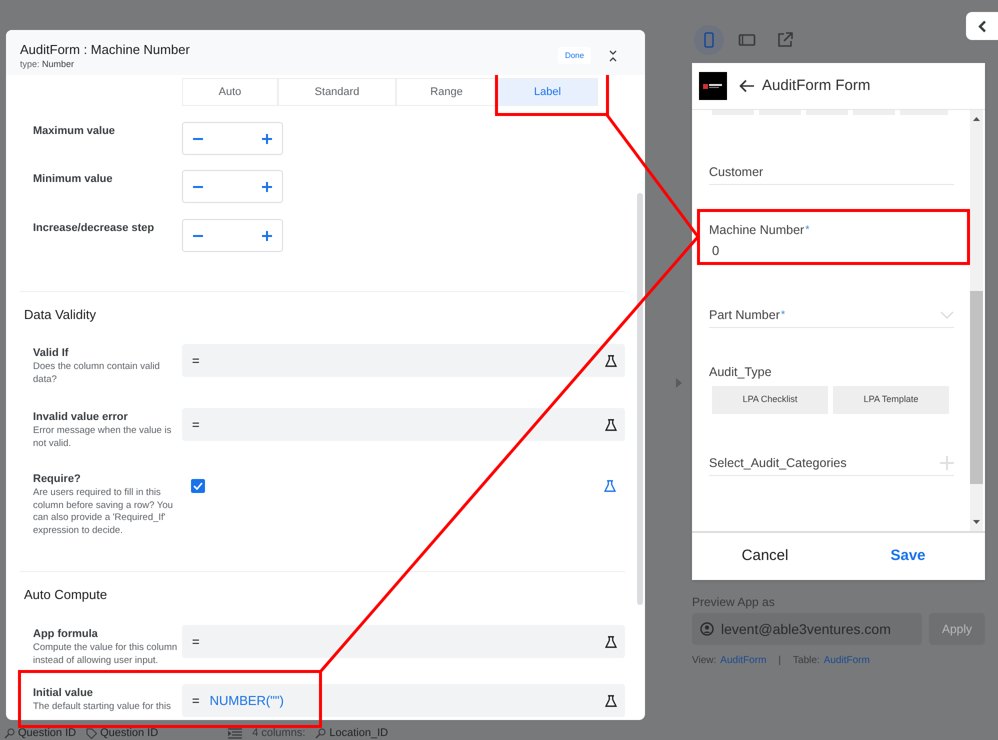 The width and height of the screenshot is (998, 740). What do you see at coordinates (61, 315) in the screenshot?
I see `section-title: Data Validity` at bounding box center [61, 315].